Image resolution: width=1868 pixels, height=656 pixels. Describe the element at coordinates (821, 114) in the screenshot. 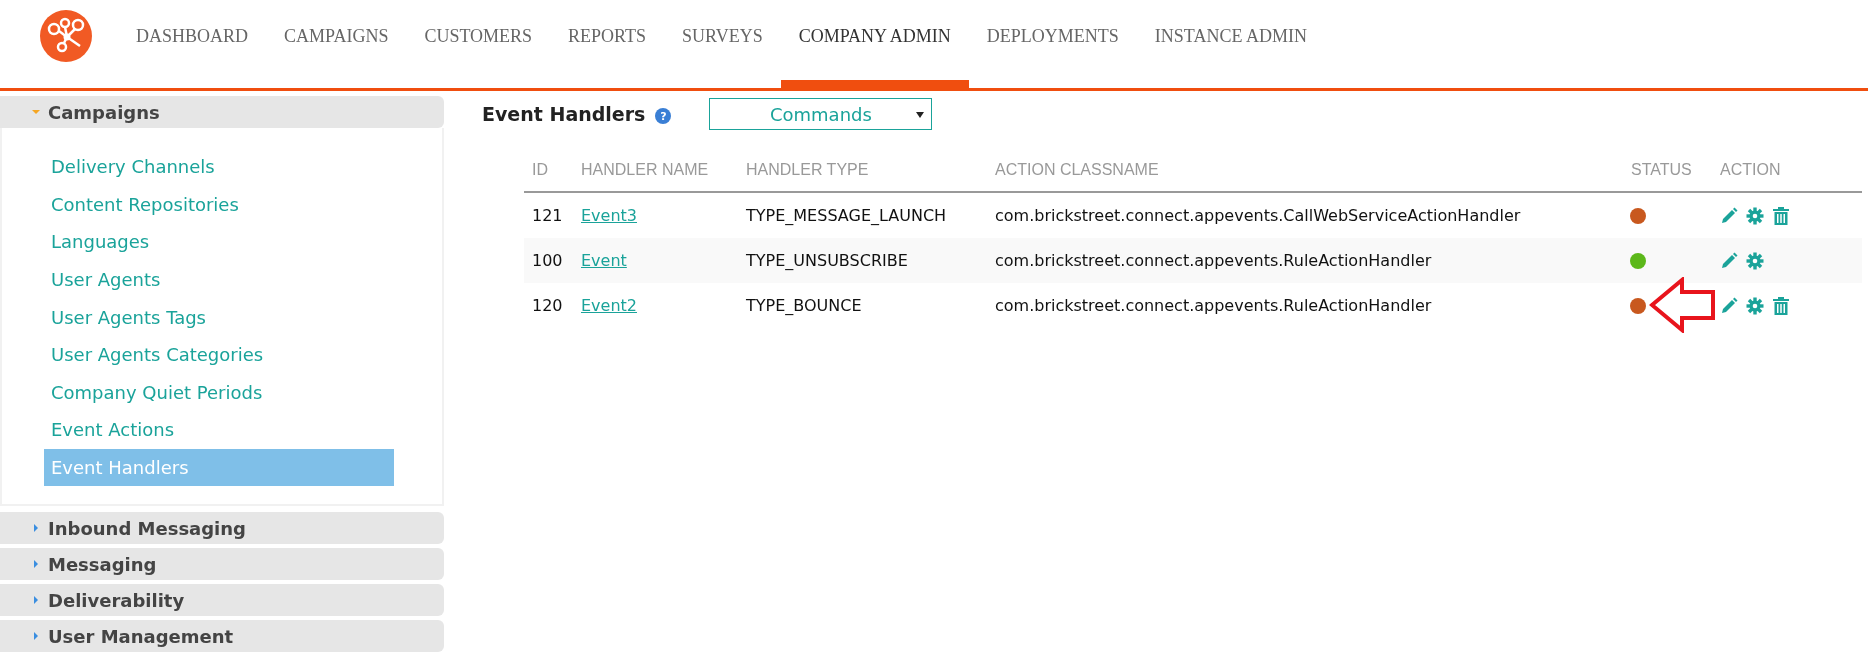

I see `commands-dropdown: Commands` at that location.